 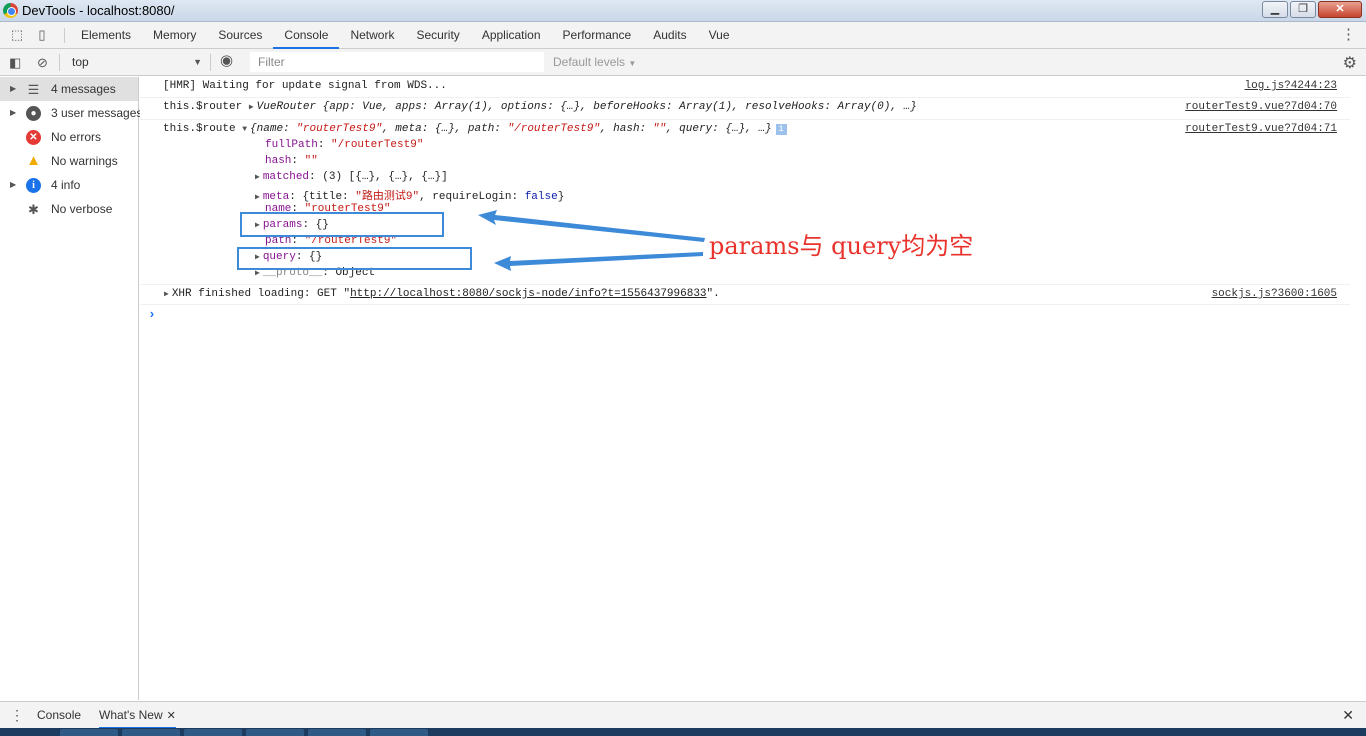 I want to click on sidebar-item-warnings: ▲ No warnings, so click(x=69, y=161).